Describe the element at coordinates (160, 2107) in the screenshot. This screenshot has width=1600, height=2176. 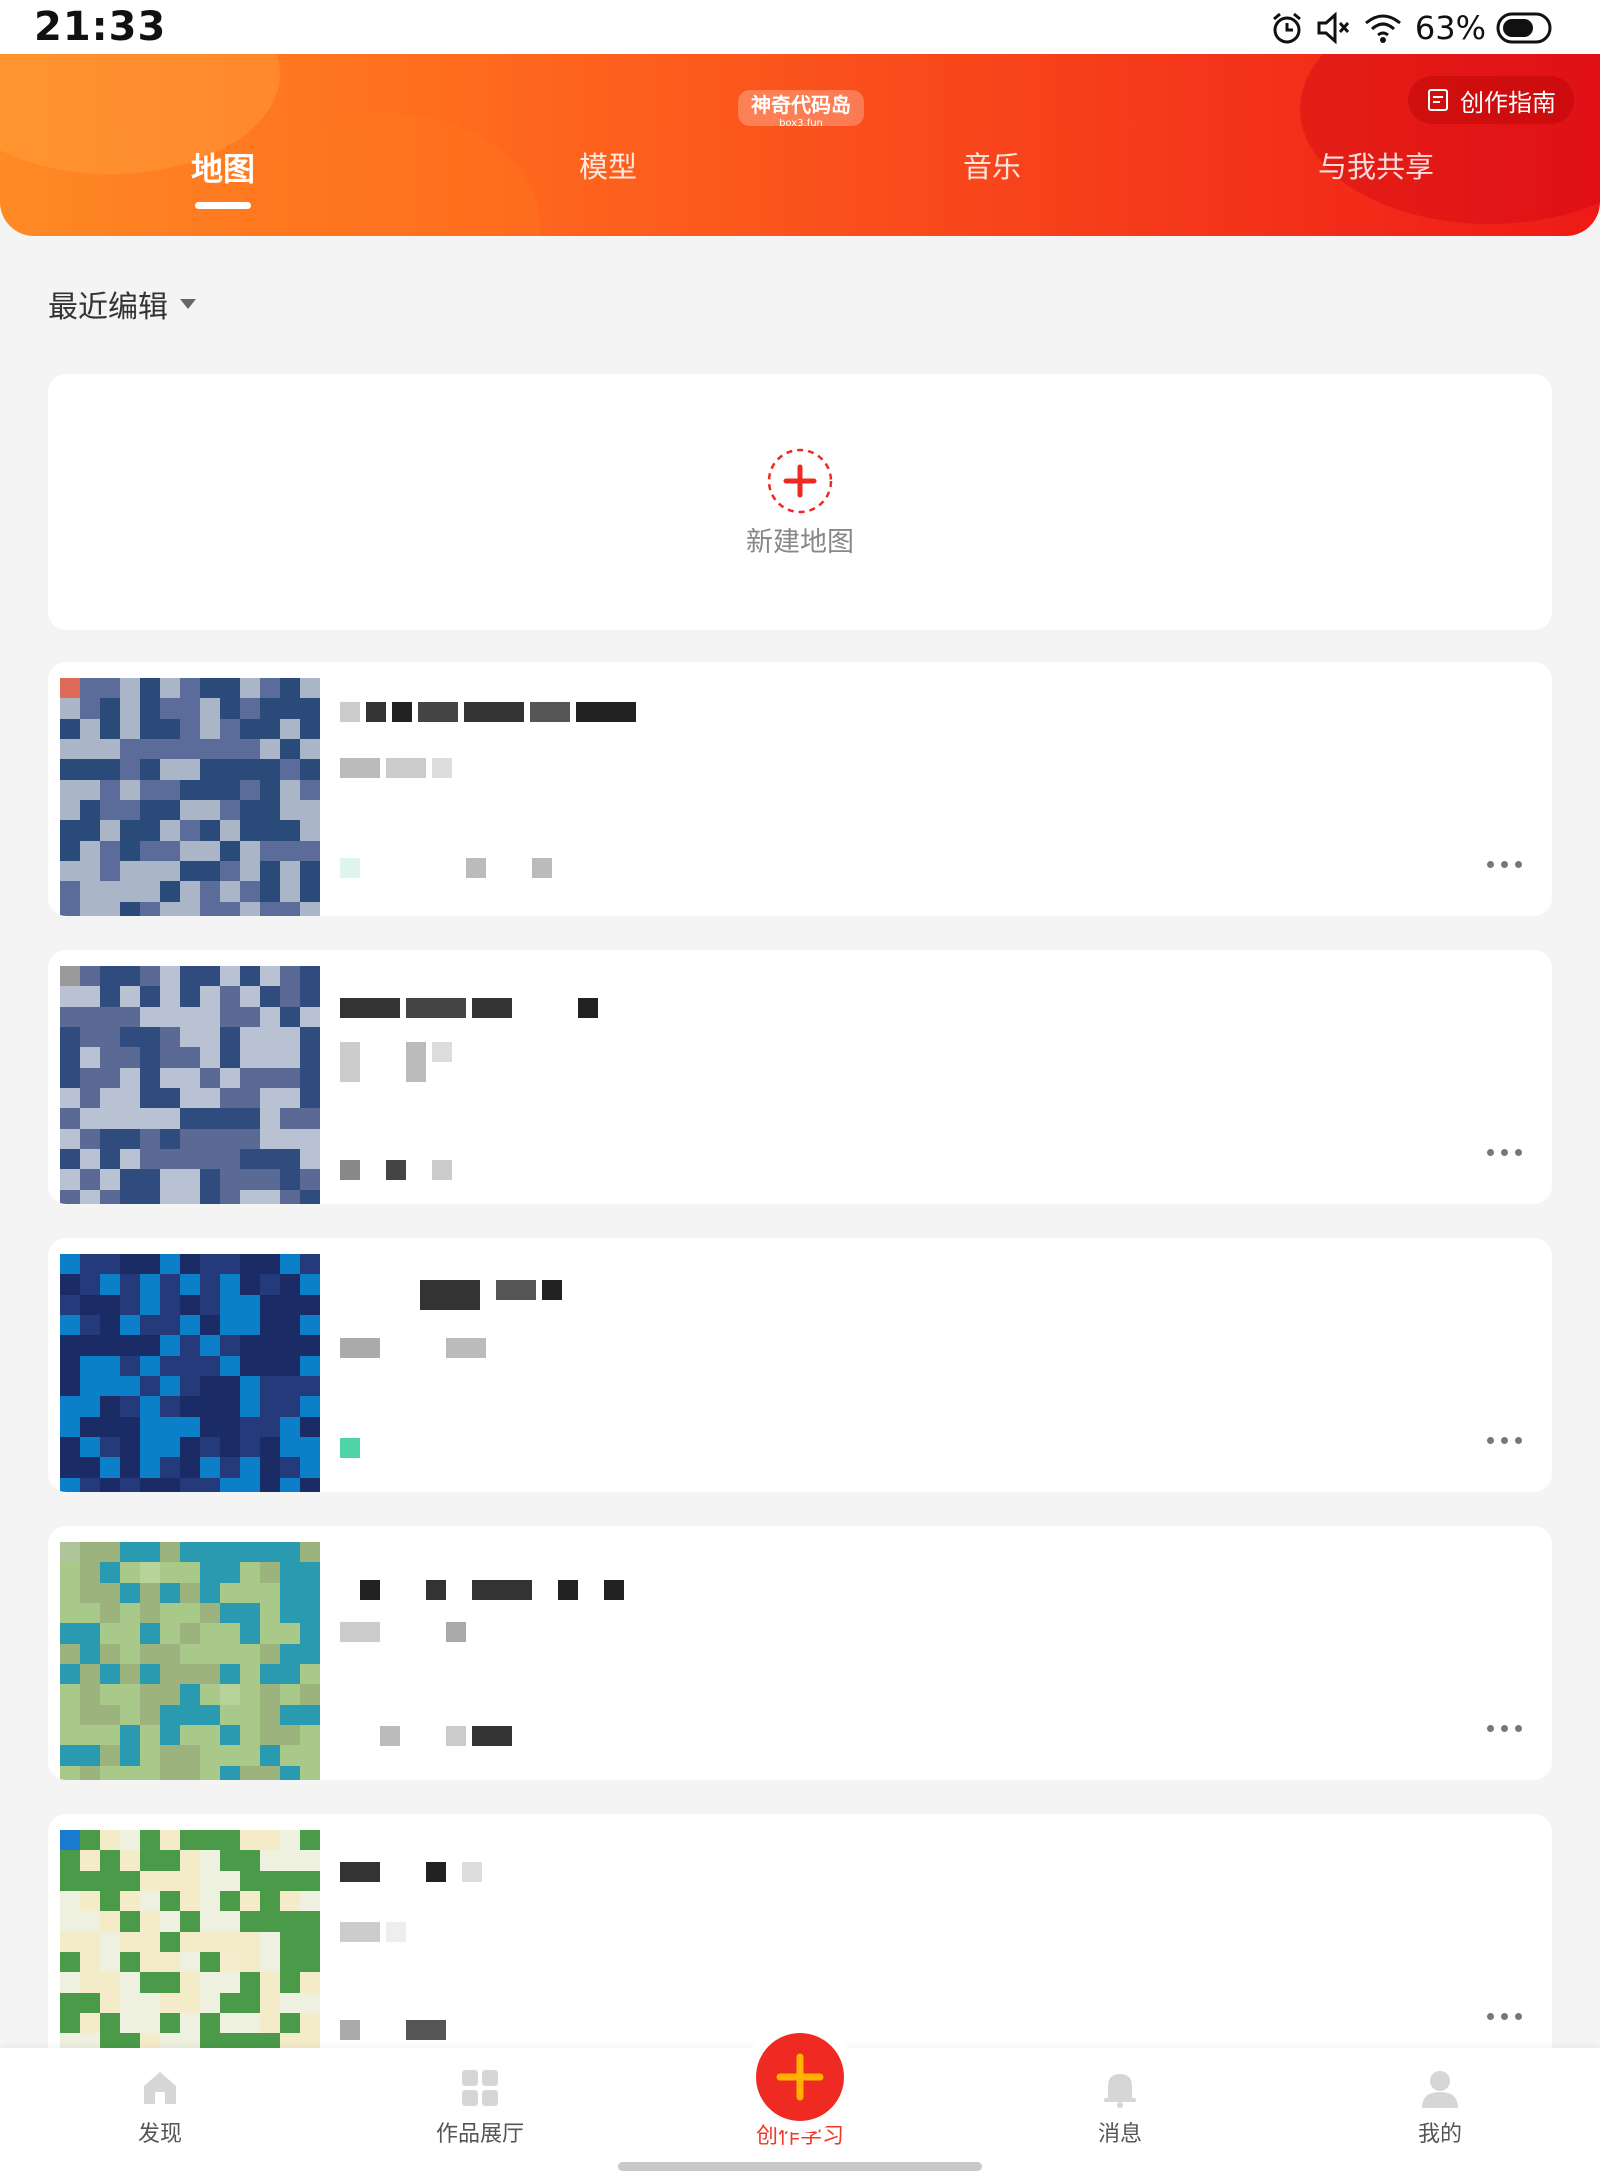
I see `nav-discover: 发现` at that location.